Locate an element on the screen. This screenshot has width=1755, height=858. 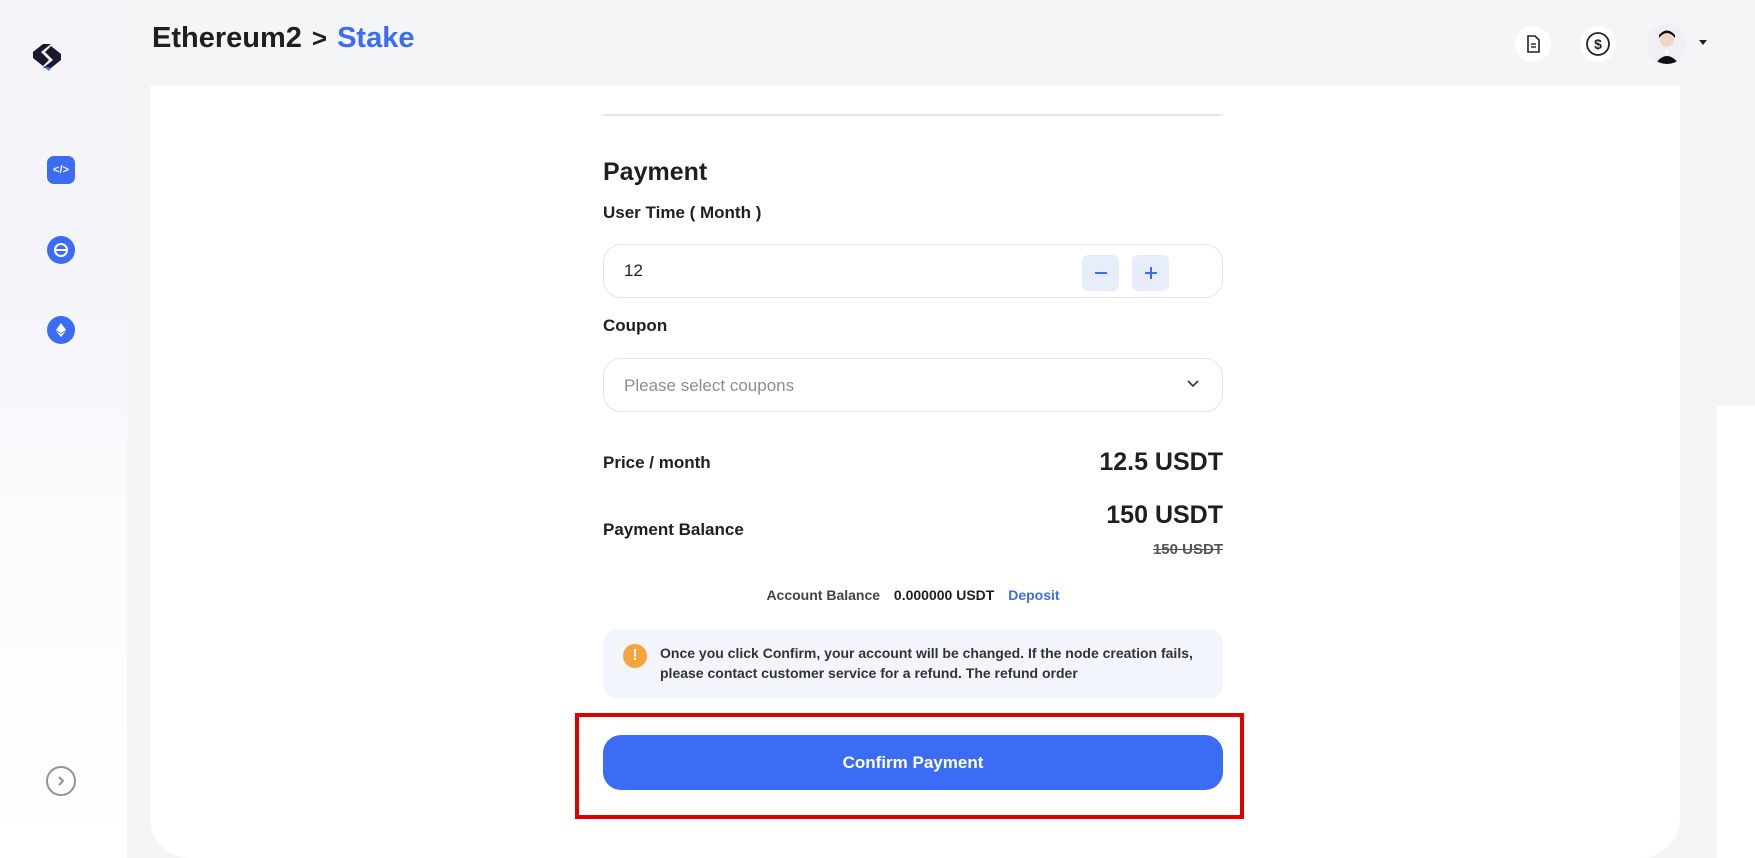
account-balance-line: Account Balance 0.000000 USDT Deposit is located at coordinates (913, 595).